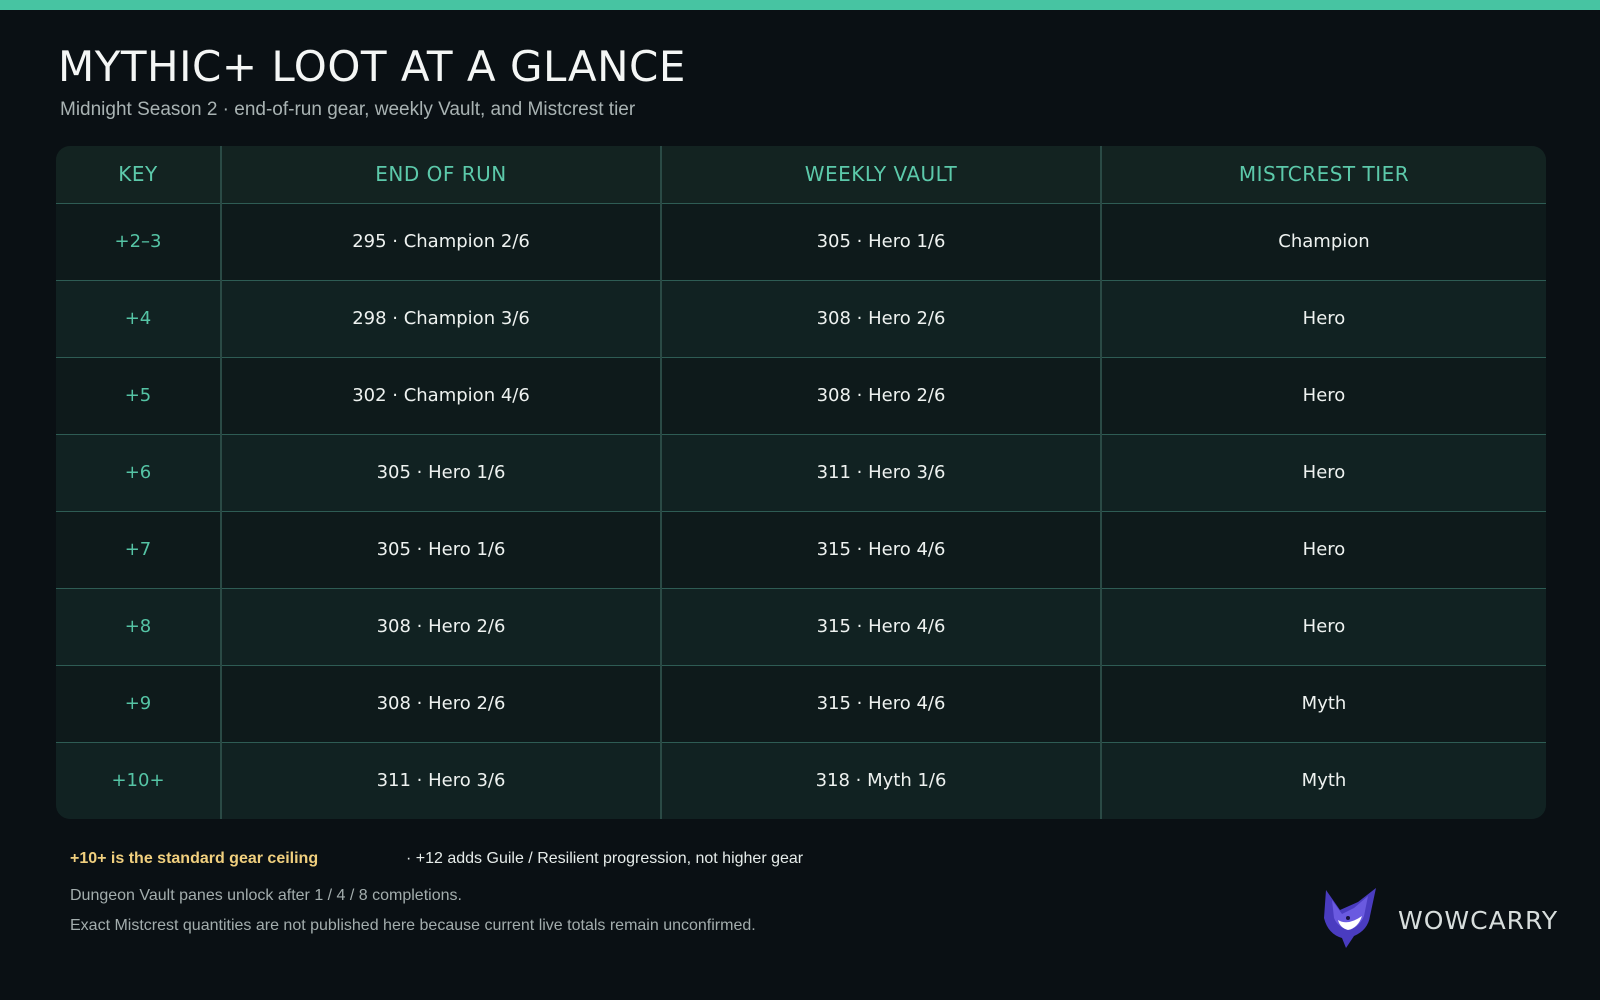  What do you see at coordinates (880, 241) in the screenshot?
I see `weekly-vault-cell: 305 · Hero 1/6` at bounding box center [880, 241].